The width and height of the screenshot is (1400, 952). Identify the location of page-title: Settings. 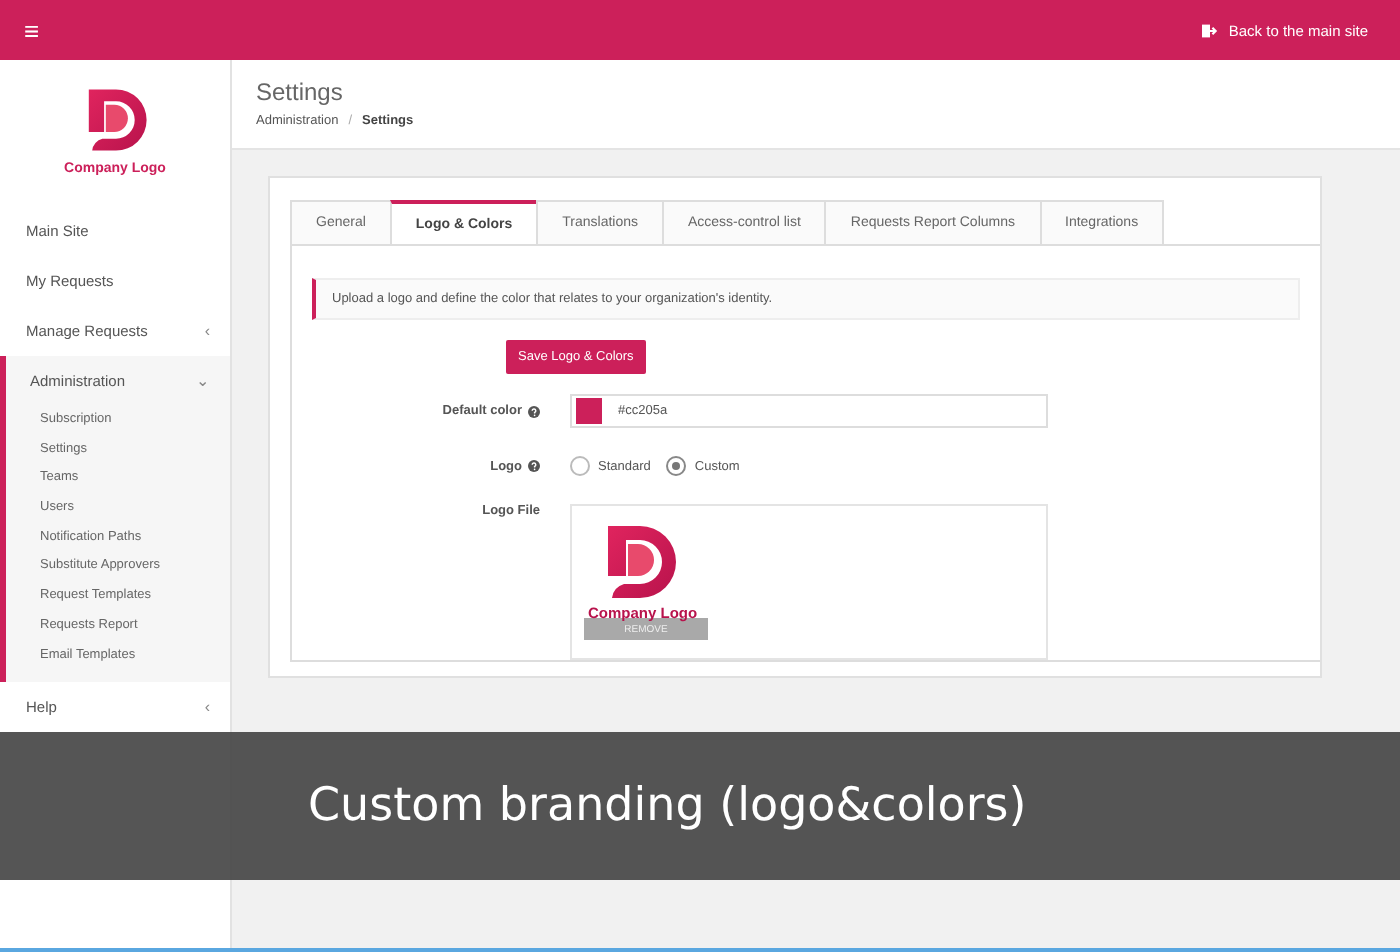
(300, 92).